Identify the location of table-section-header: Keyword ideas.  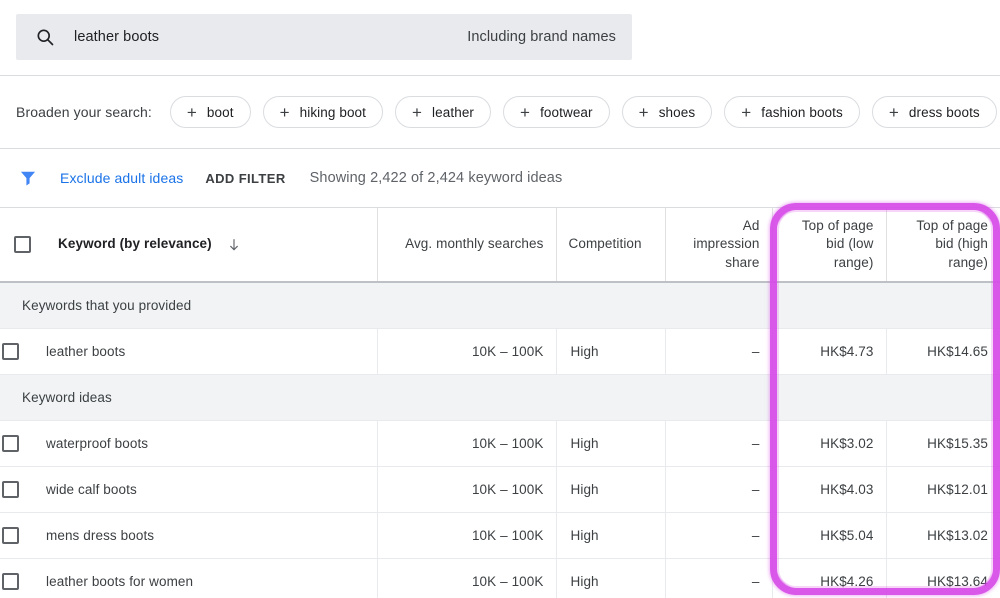
(500, 397).